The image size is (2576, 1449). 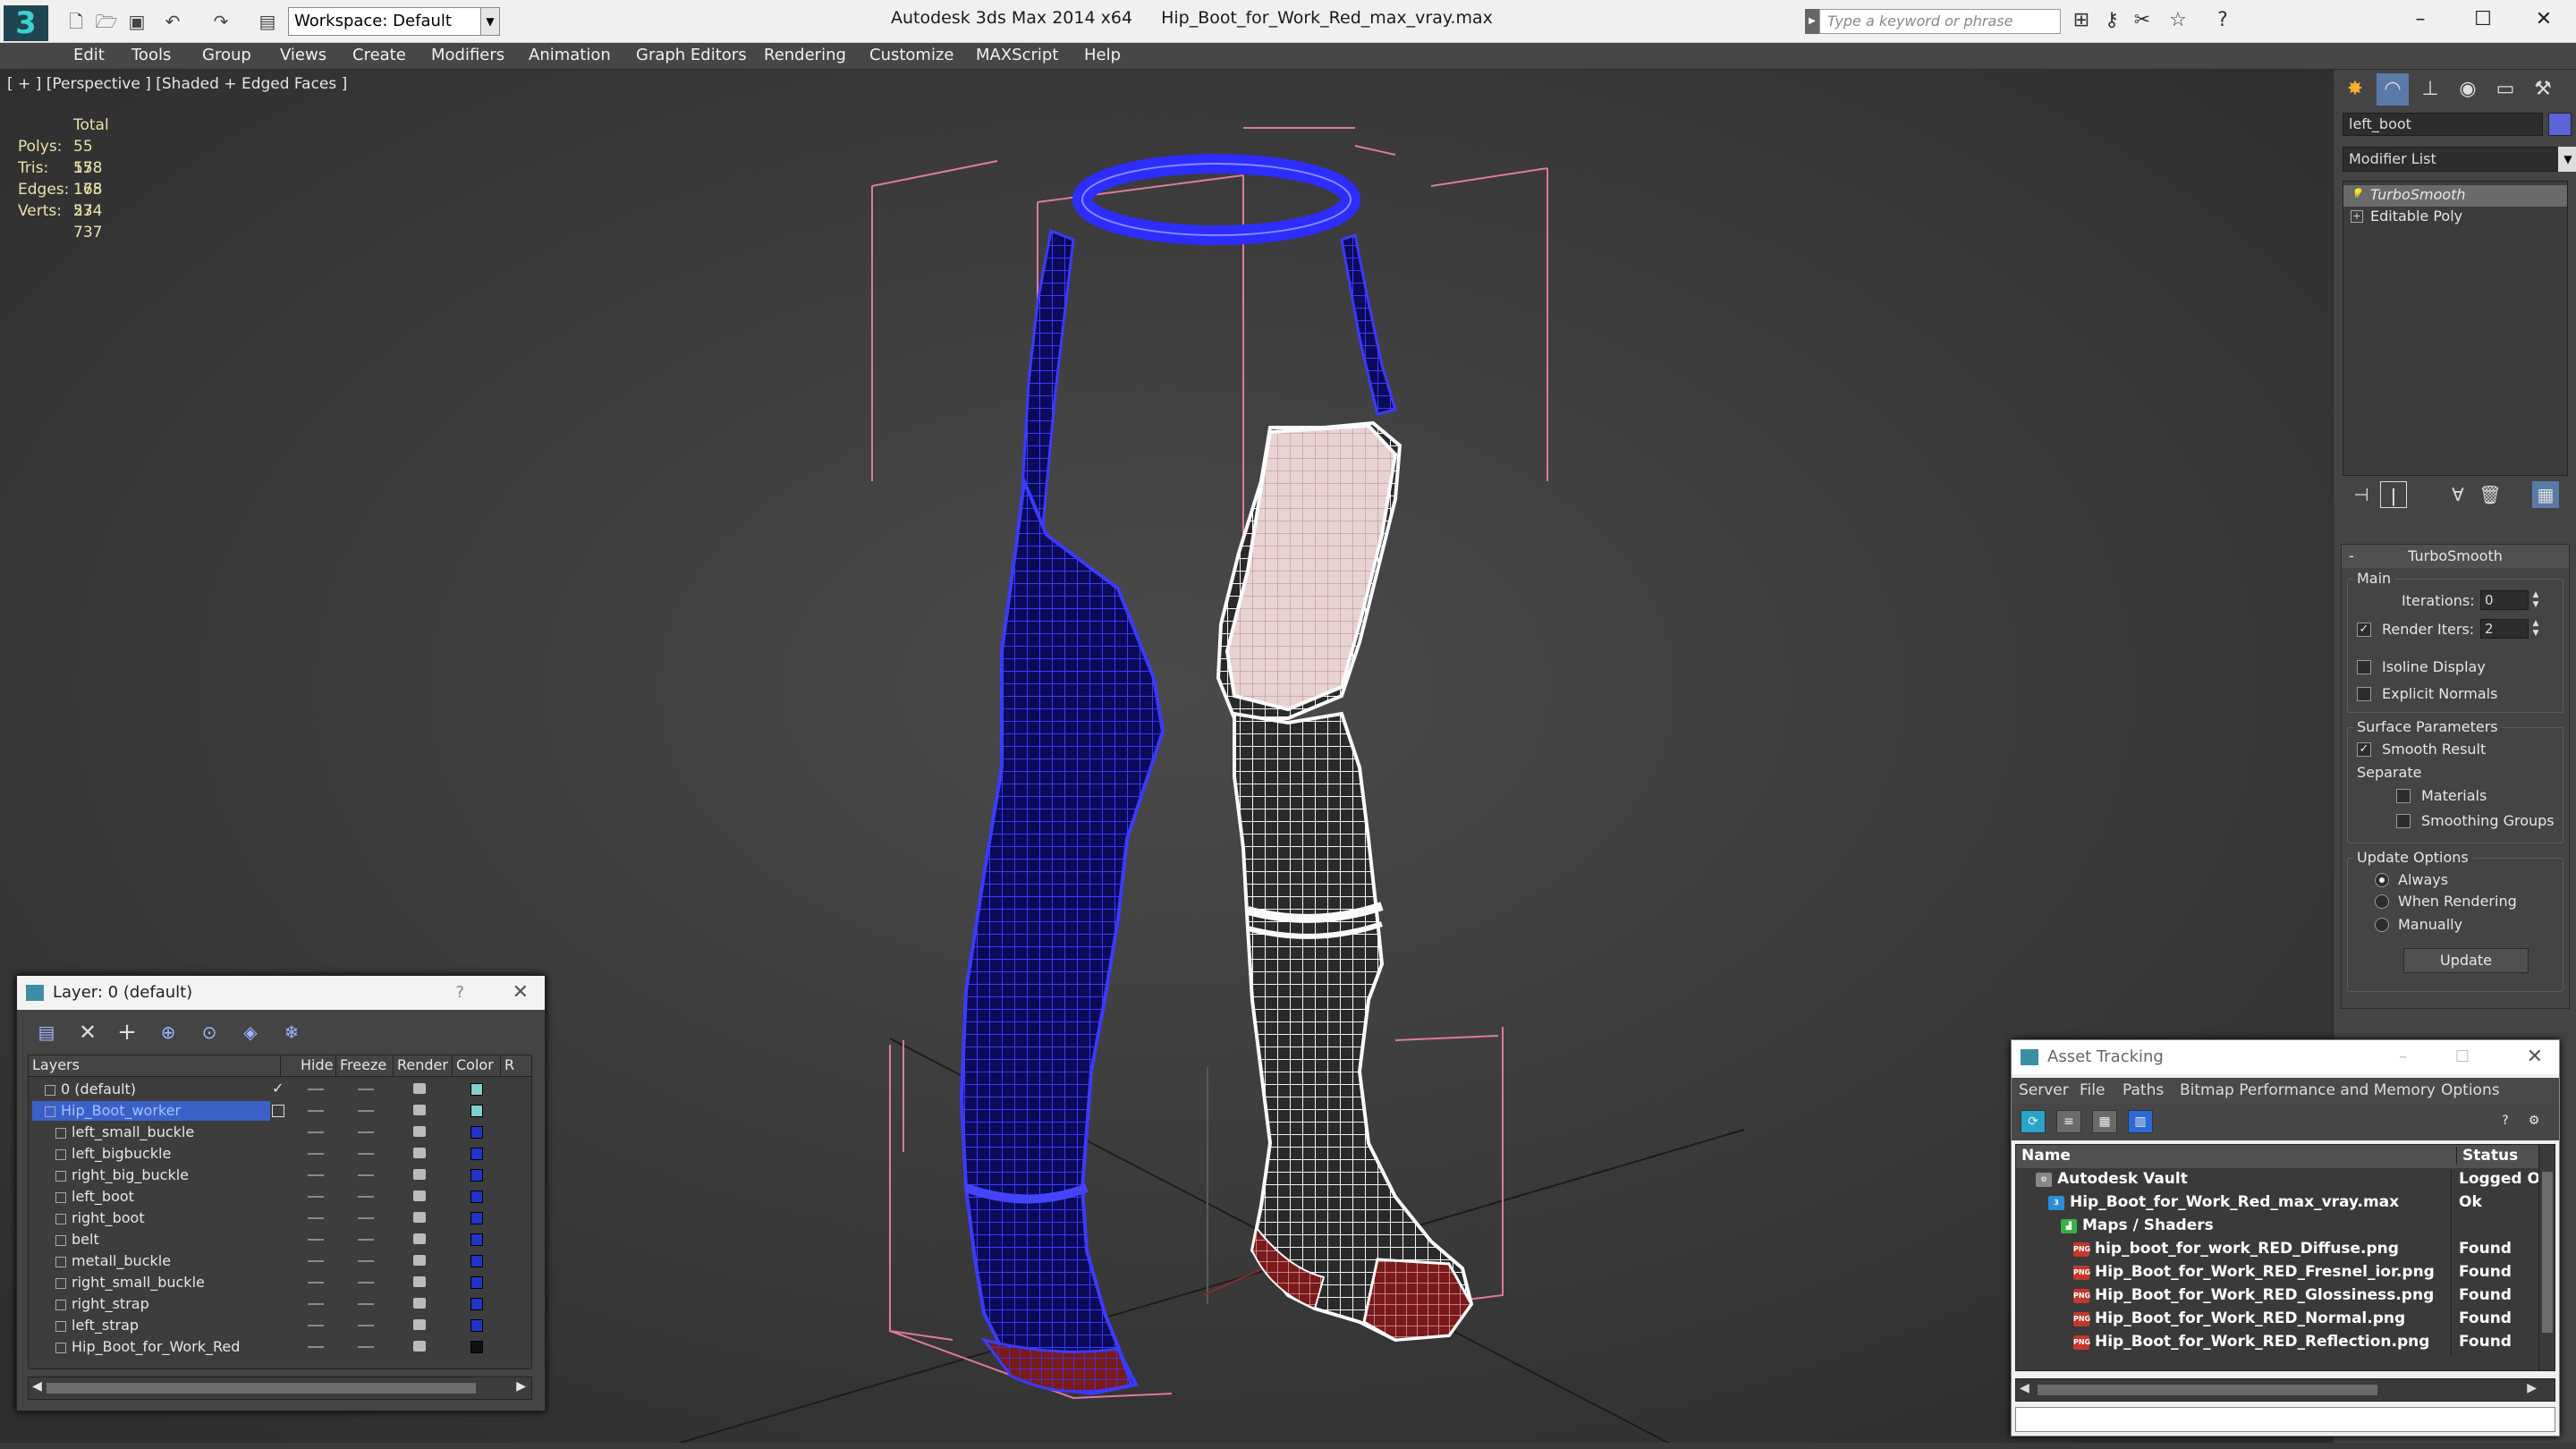 What do you see at coordinates (2455, 217) in the screenshot?
I see `stack-item-editable-poly: + Editable Poly` at bounding box center [2455, 217].